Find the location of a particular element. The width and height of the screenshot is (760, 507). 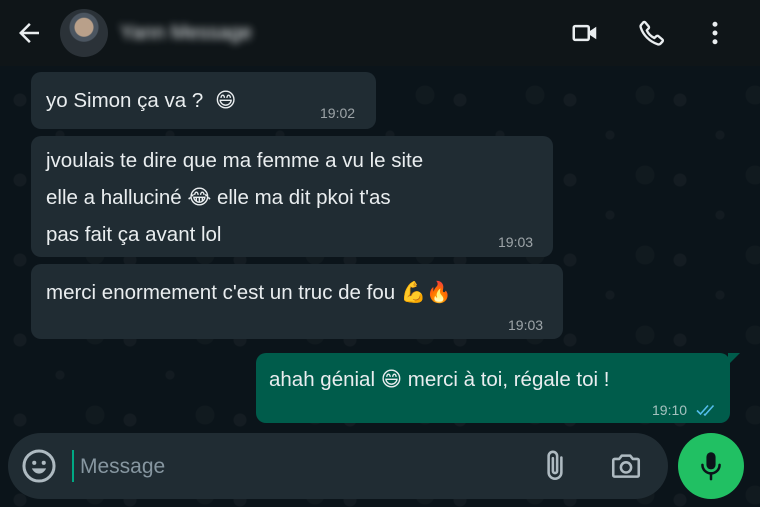

bubble-tail is located at coordinates (734, 359).